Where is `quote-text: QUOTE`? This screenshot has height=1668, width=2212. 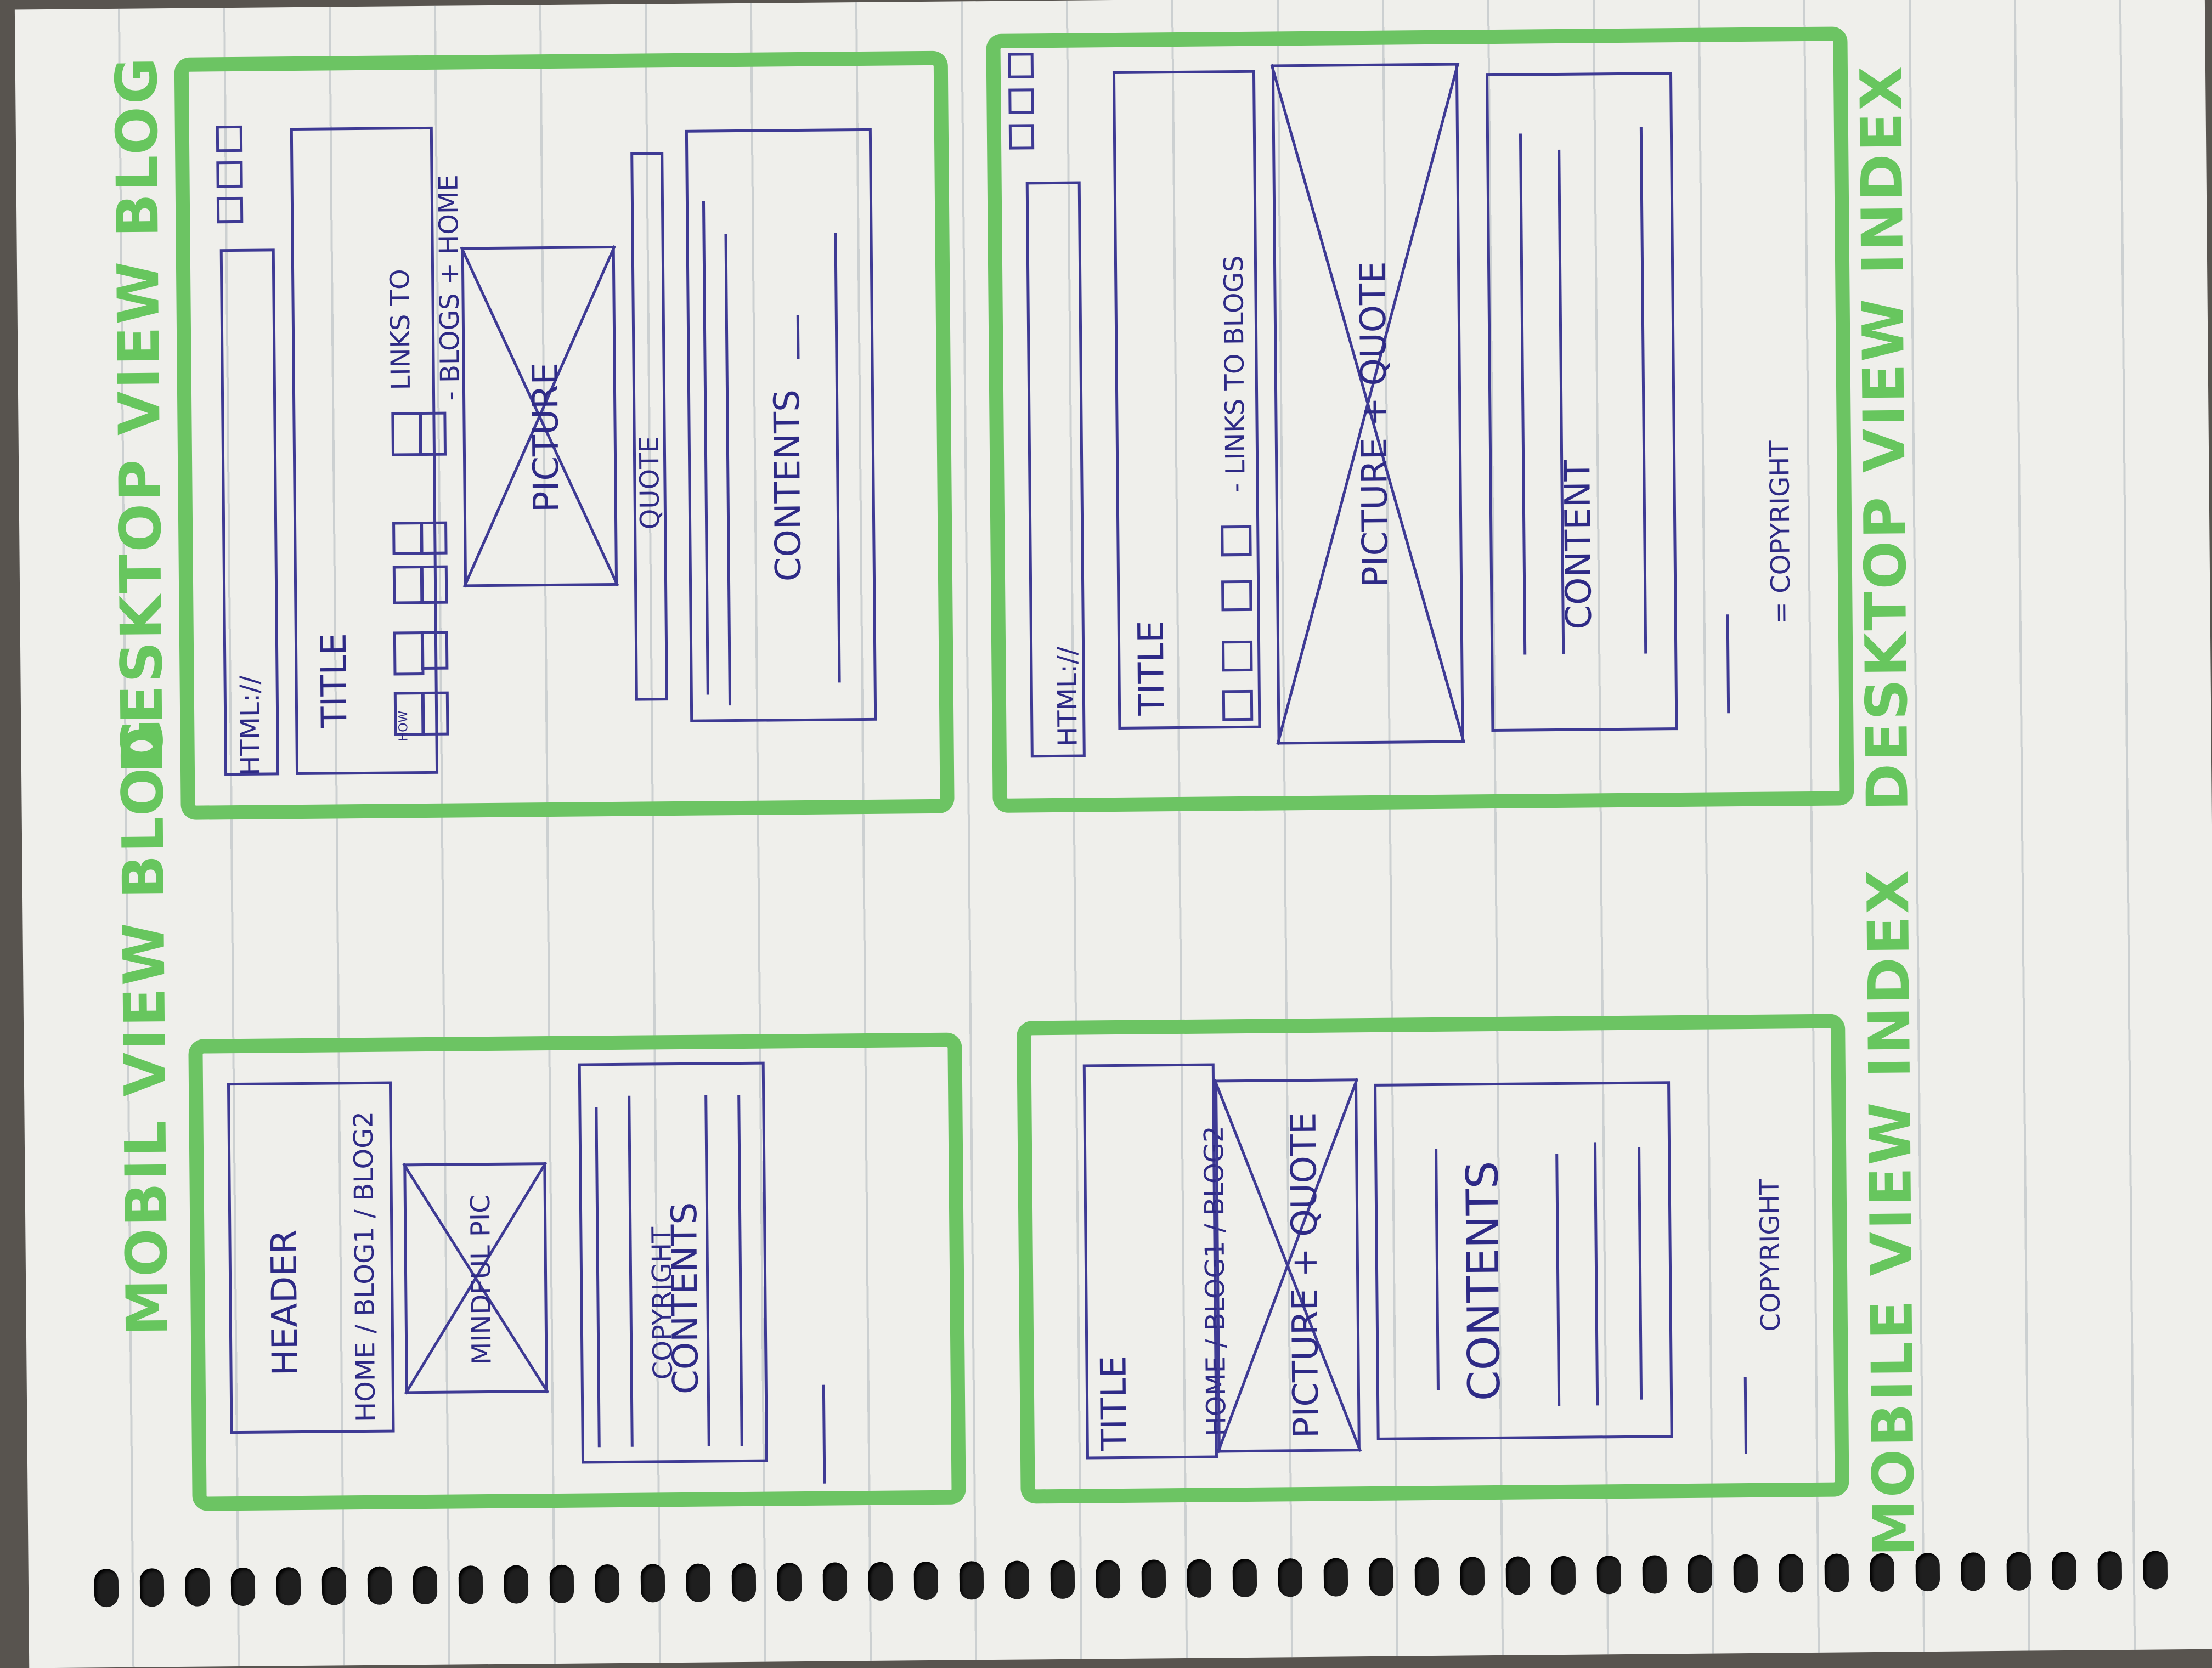
quote-text: QUOTE is located at coordinates (650, 483).